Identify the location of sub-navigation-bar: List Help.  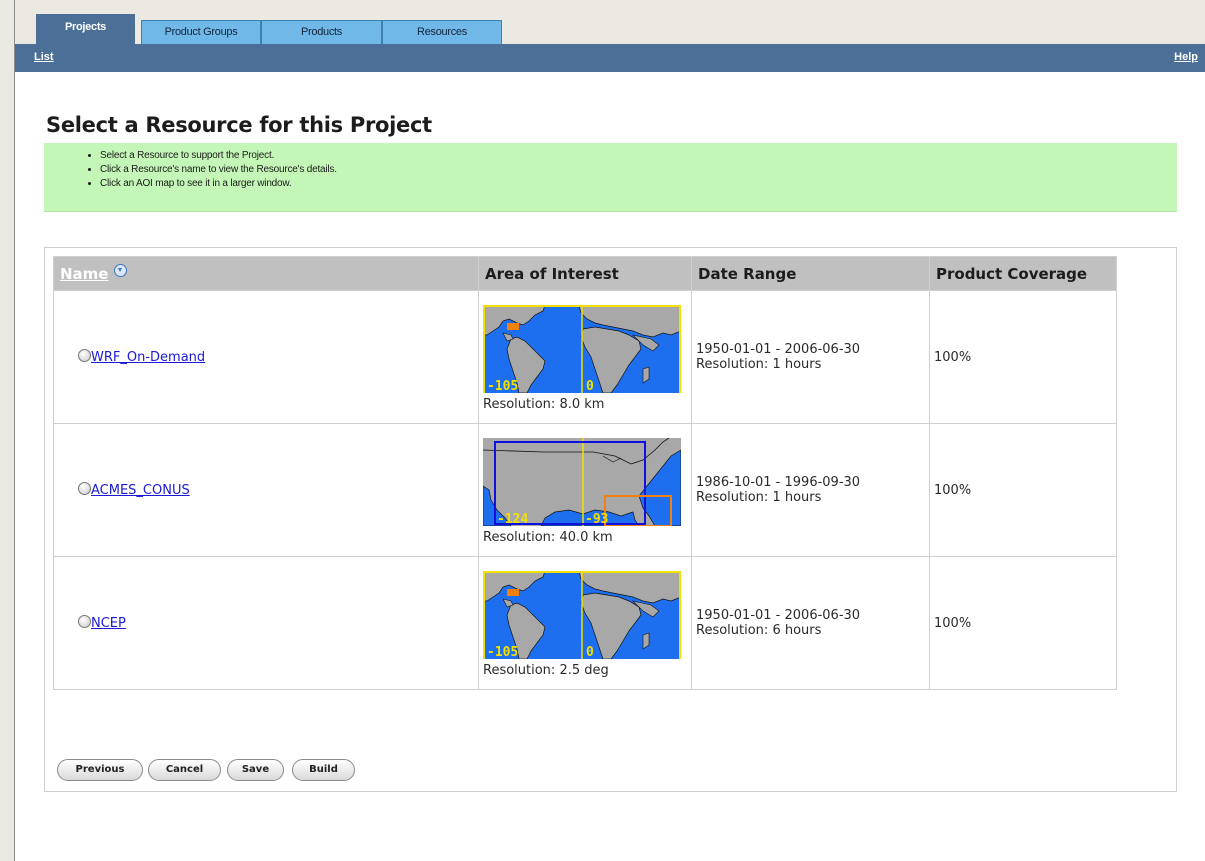
(610, 58).